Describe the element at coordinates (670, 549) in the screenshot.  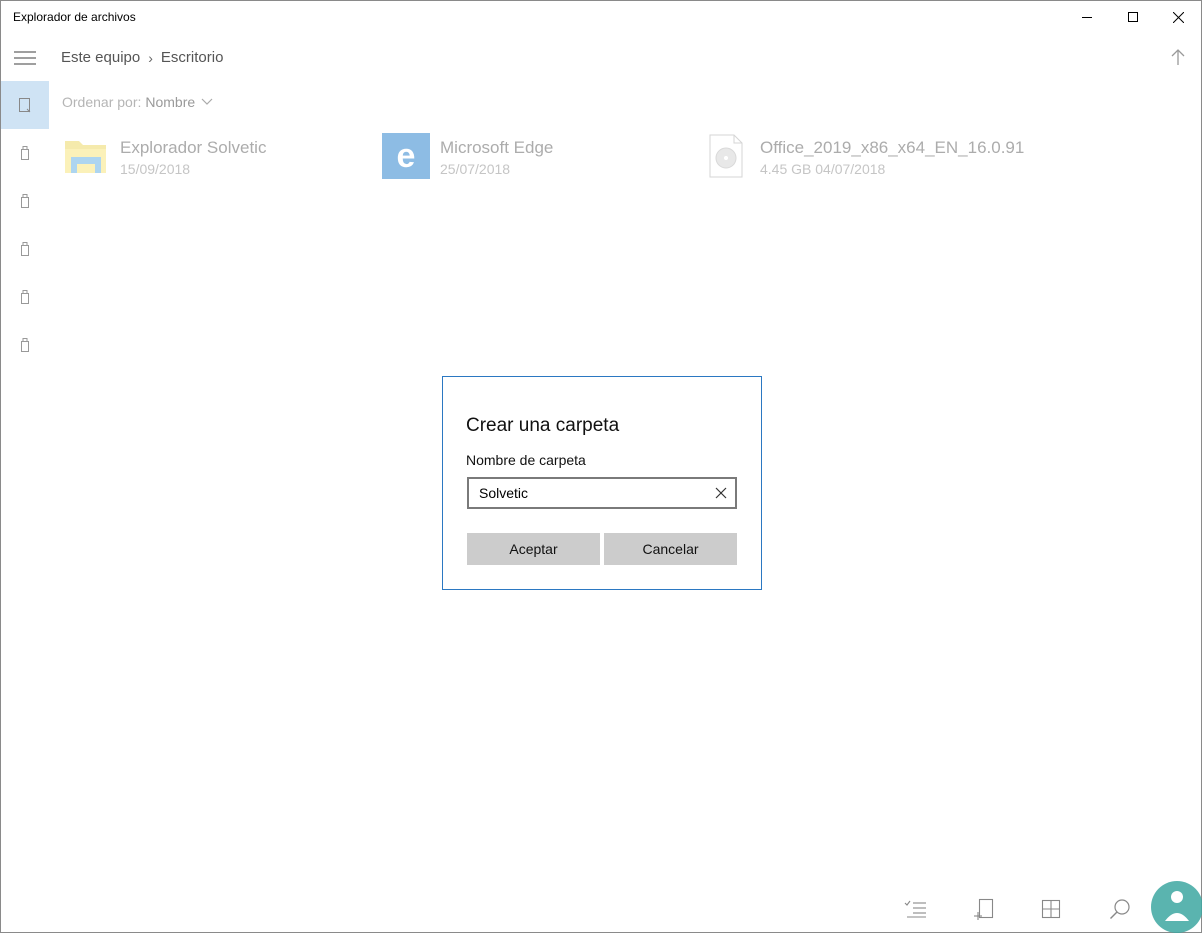
I see `cancel-button: Cancelar` at that location.